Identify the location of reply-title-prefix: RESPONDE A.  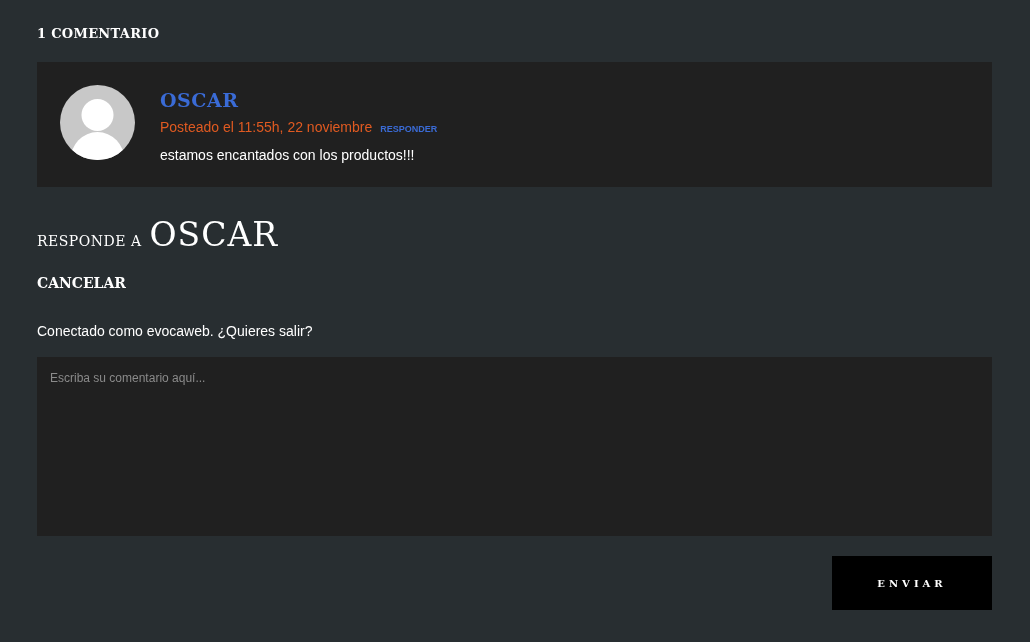
(89, 241).